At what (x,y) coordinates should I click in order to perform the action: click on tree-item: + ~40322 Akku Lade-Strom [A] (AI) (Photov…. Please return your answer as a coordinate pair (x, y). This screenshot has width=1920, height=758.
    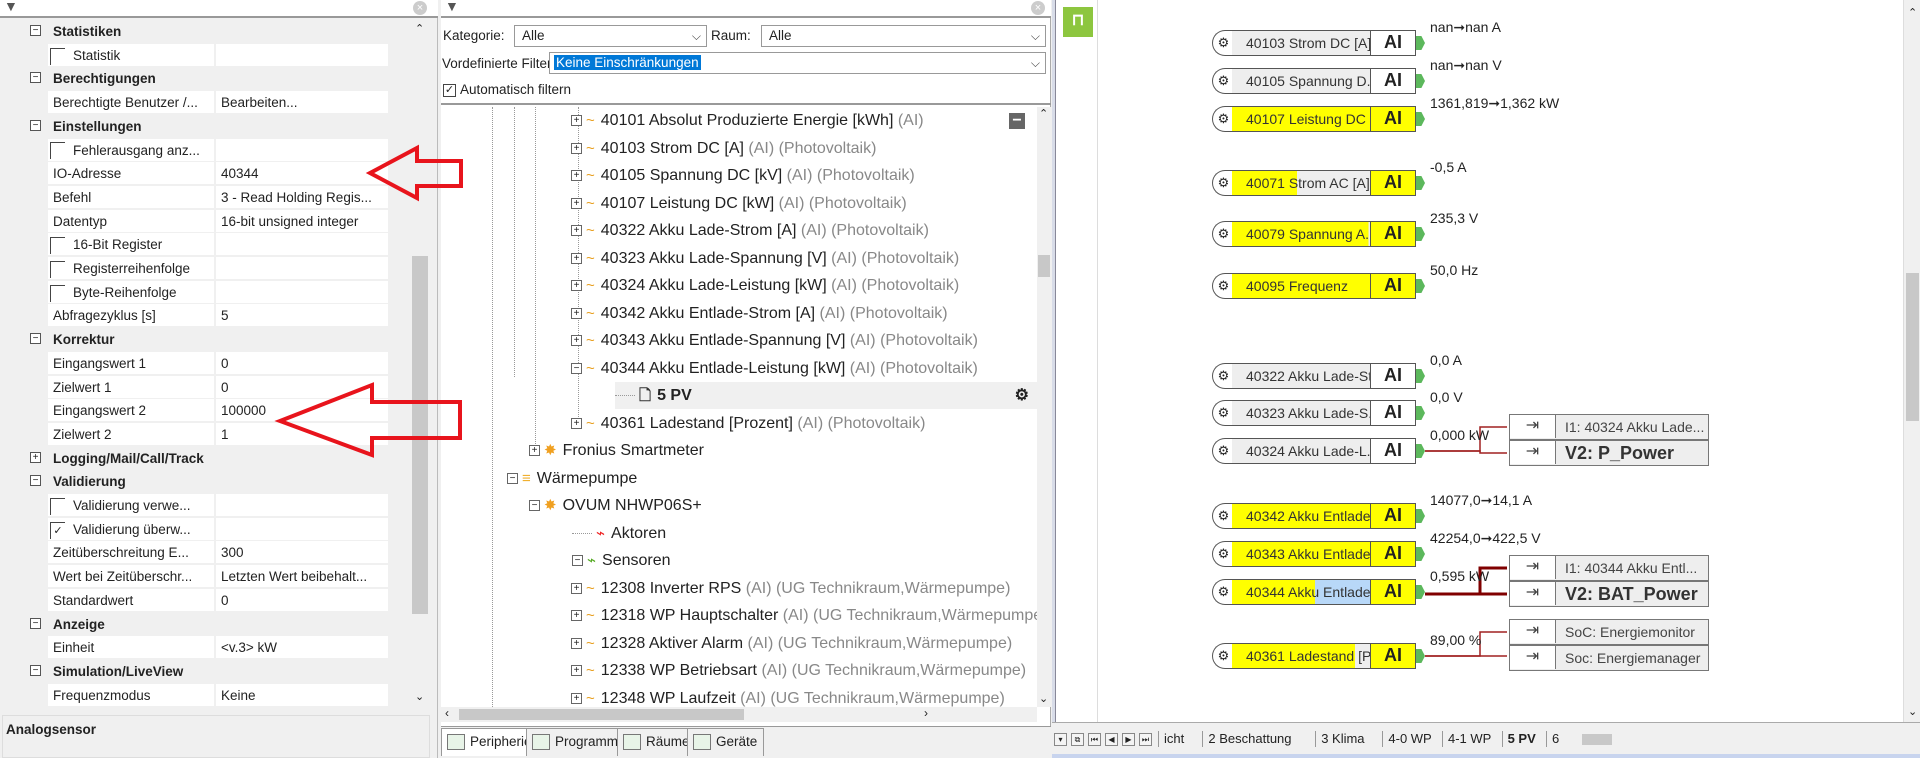
    Looking at the image, I should click on (750, 230).